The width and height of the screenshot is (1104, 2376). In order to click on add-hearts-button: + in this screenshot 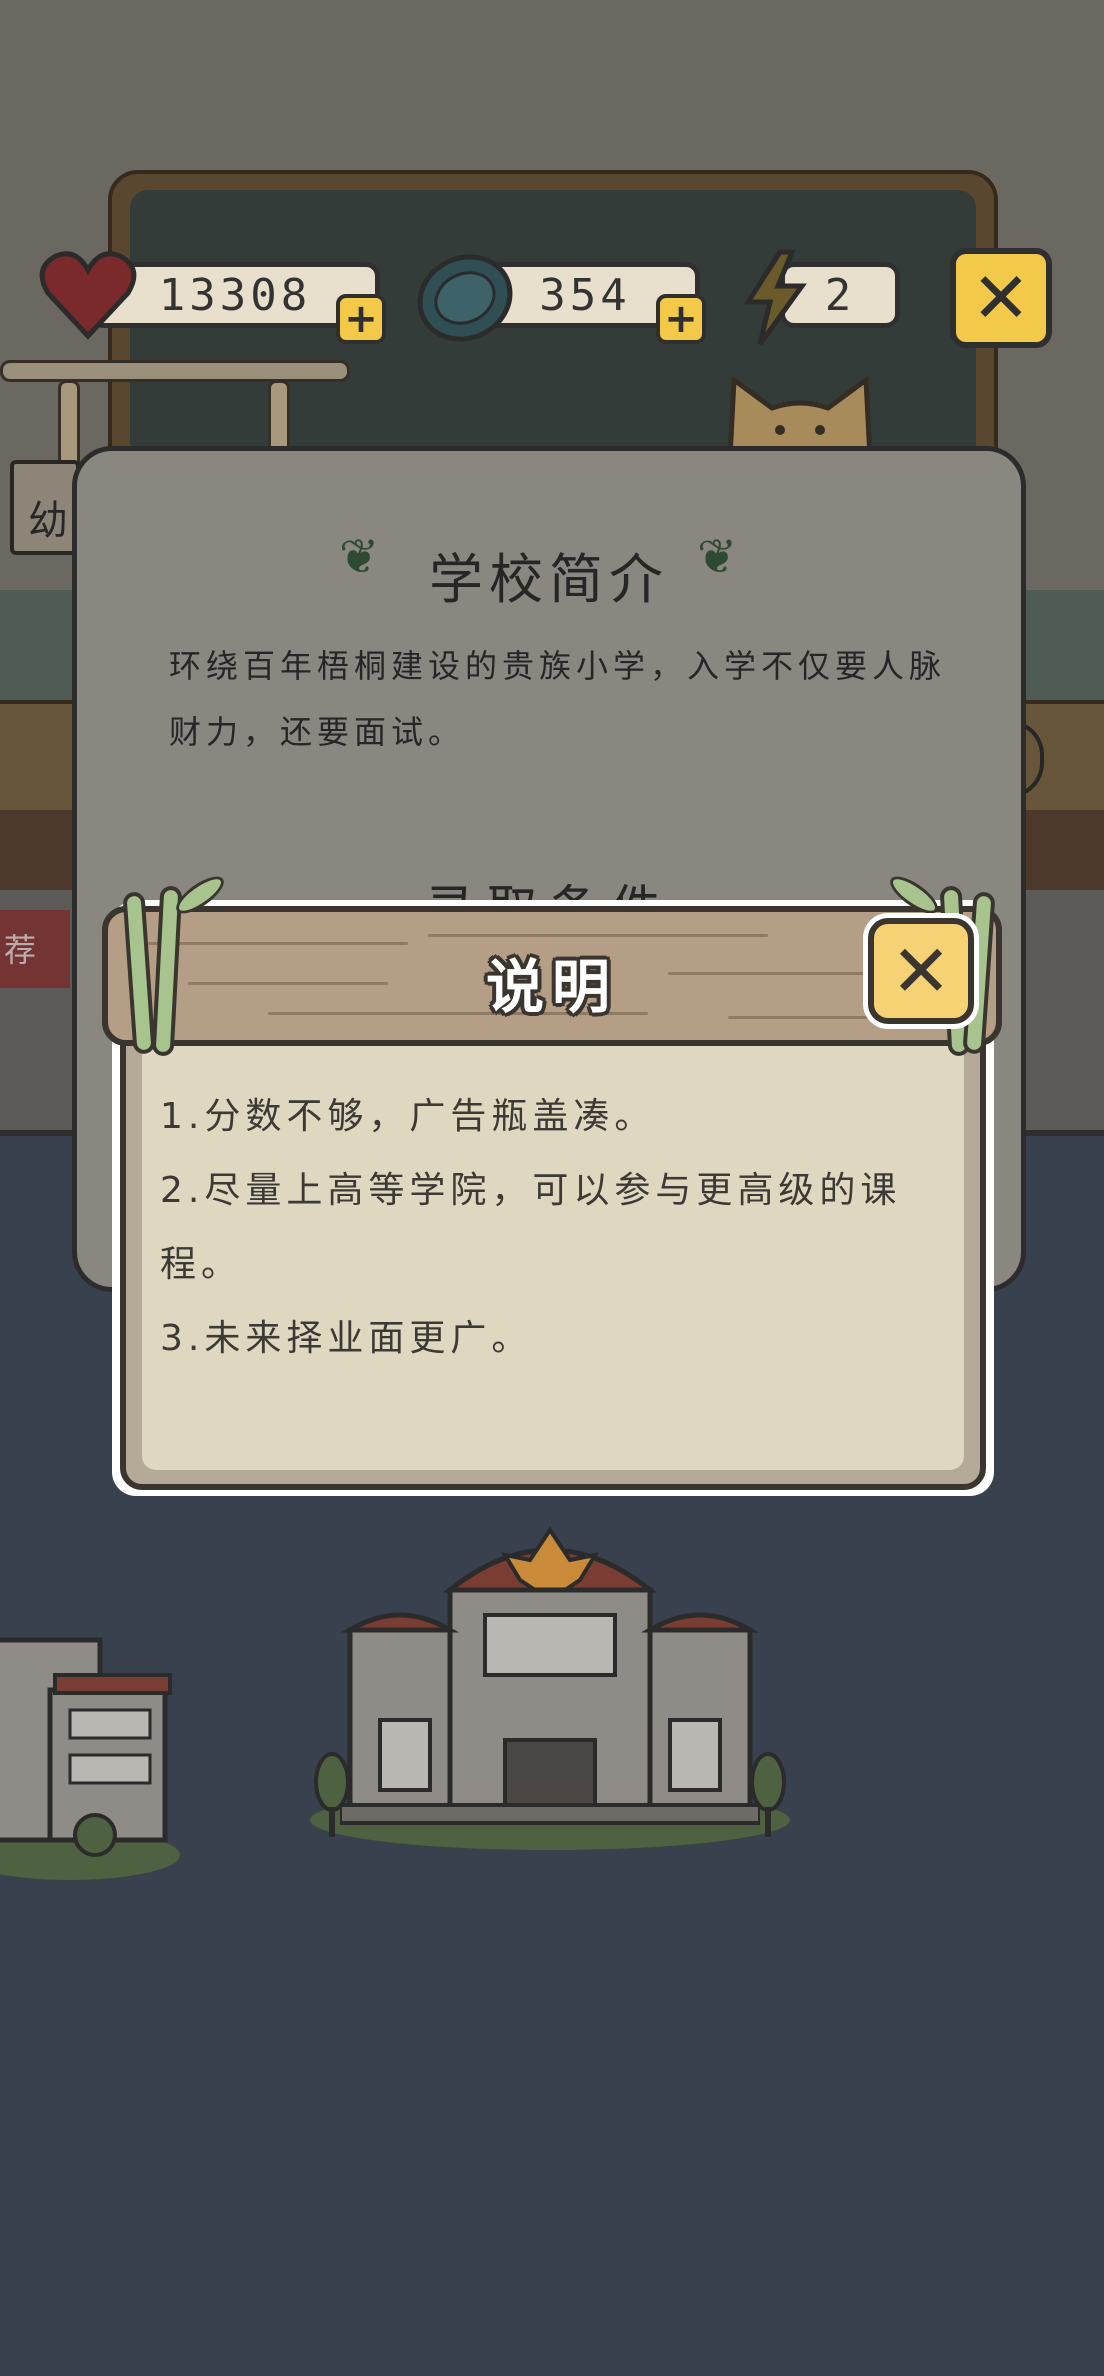, I will do `click(361, 319)`.